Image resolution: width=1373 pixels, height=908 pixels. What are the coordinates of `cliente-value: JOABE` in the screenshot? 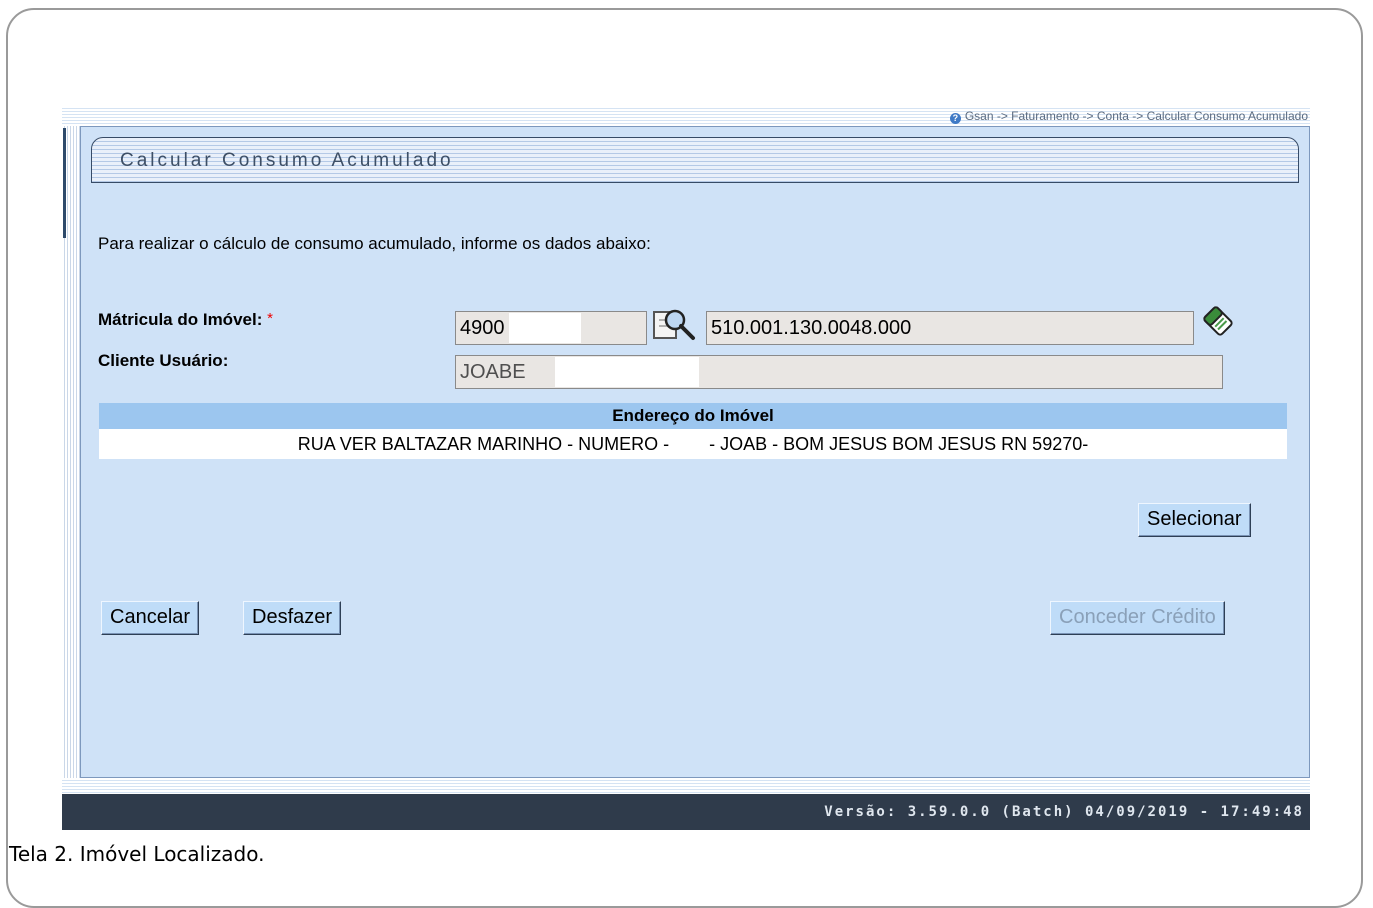 It's located at (493, 372).